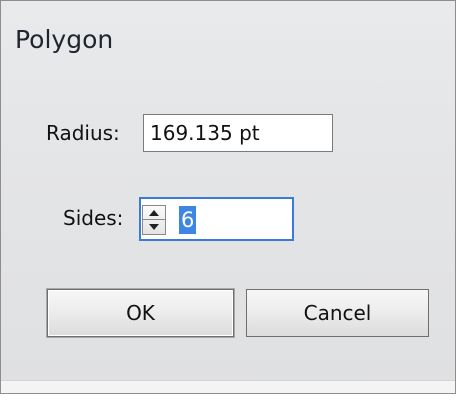 Image resolution: width=458 pixels, height=402 pixels. What do you see at coordinates (93, 218) in the screenshot?
I see `sides-label: Sides:` at bounding box center [93, 218].